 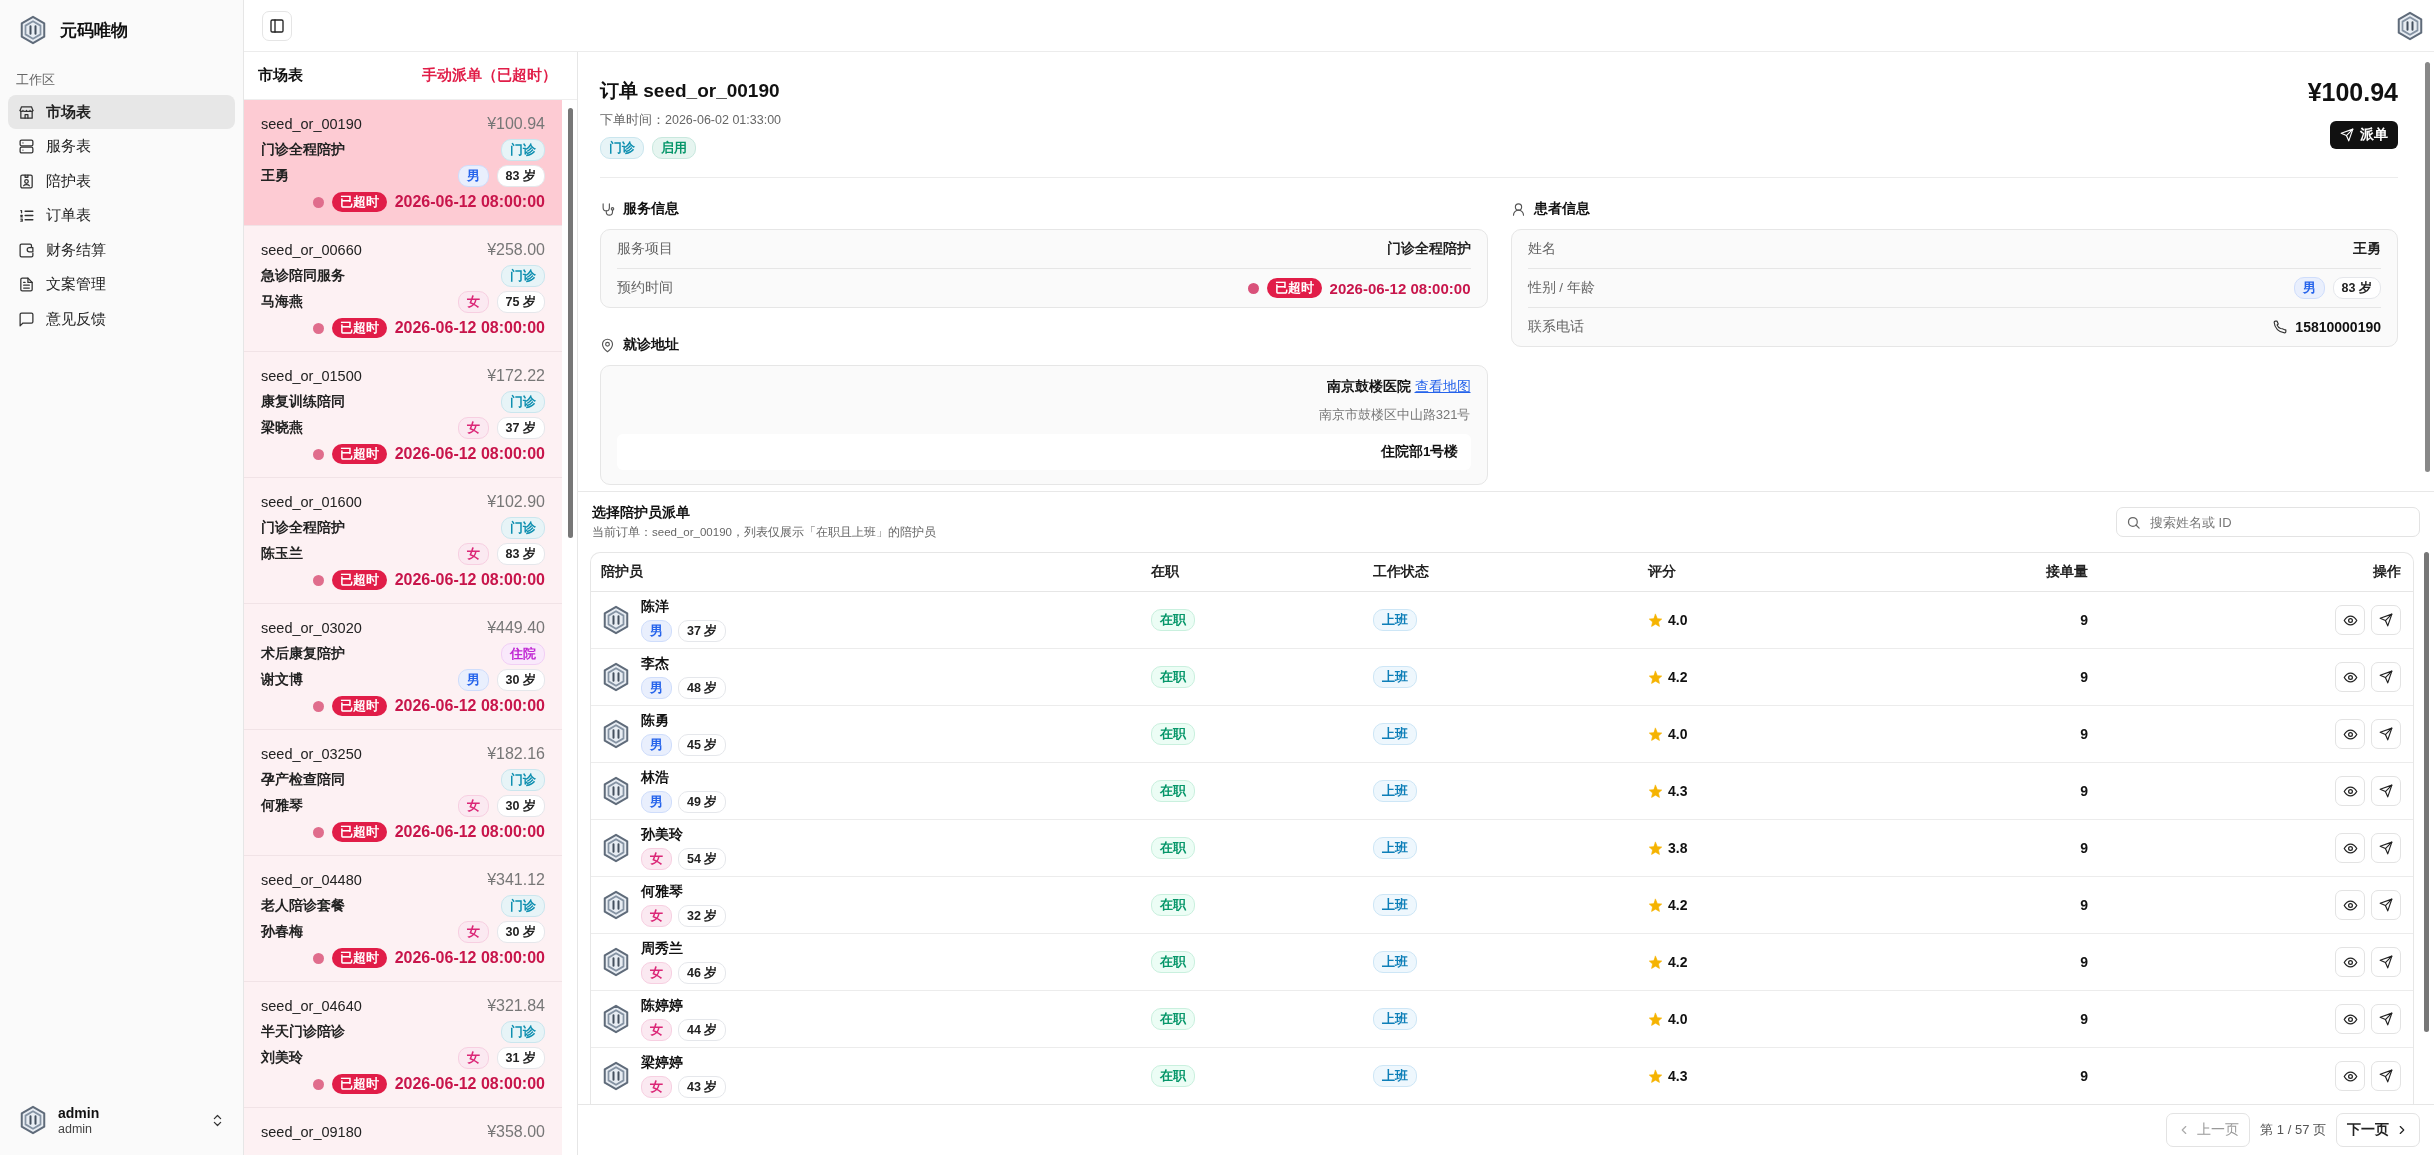 I want to click on order-price: ¥182.16, so click(x=516, y=754).